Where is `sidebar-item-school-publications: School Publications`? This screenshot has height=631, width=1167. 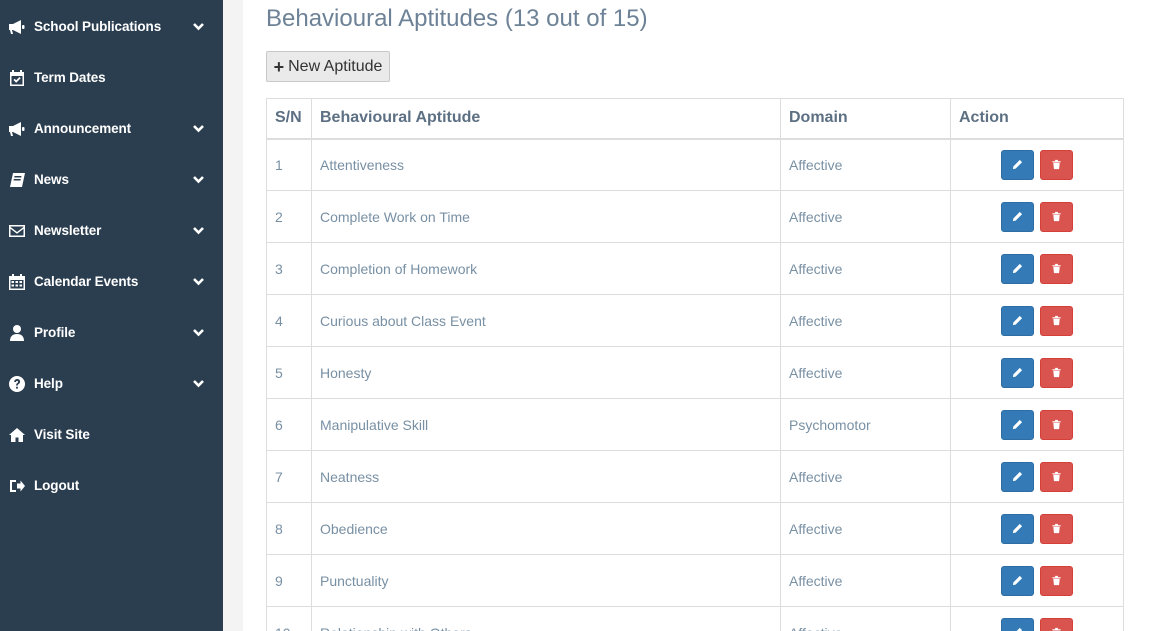 sidebar-item-school-publications: School Publications is located at coordinates (111, 26).